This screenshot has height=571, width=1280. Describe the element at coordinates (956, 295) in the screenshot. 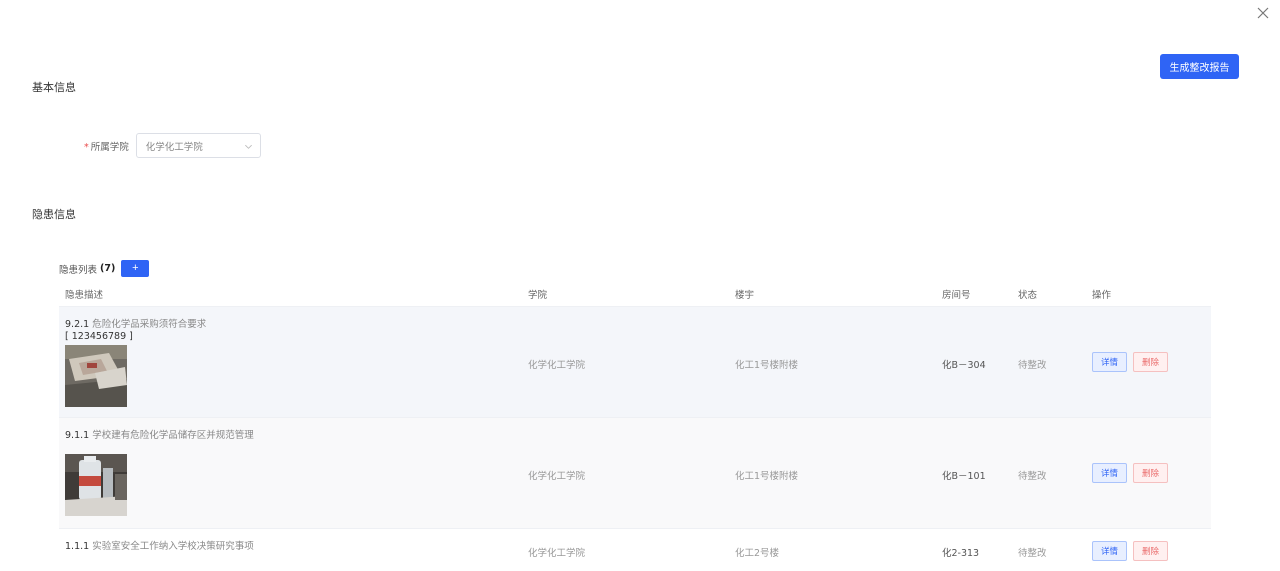

I see `column-header-room: 房间号` at that location.